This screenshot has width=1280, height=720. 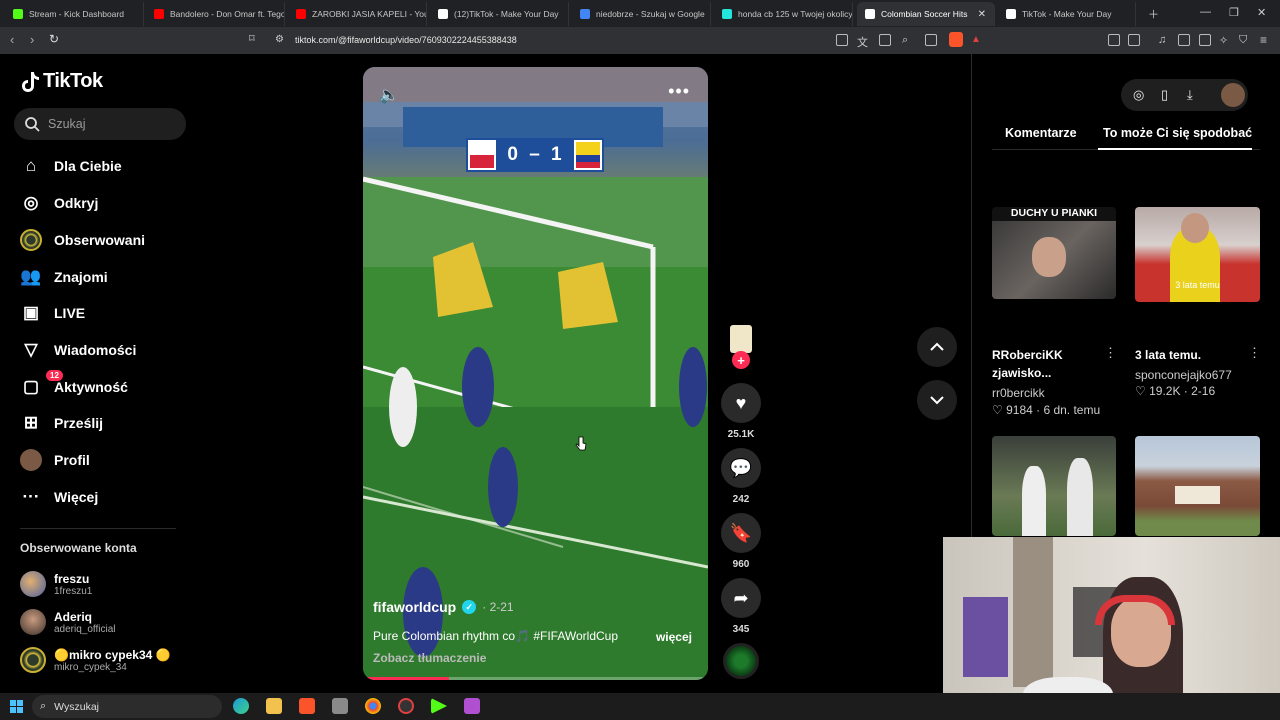 What do you see at coordinates (1205, 40) in the screenshot?
I see `wallet-icon` at bounding box center [1205, 40].